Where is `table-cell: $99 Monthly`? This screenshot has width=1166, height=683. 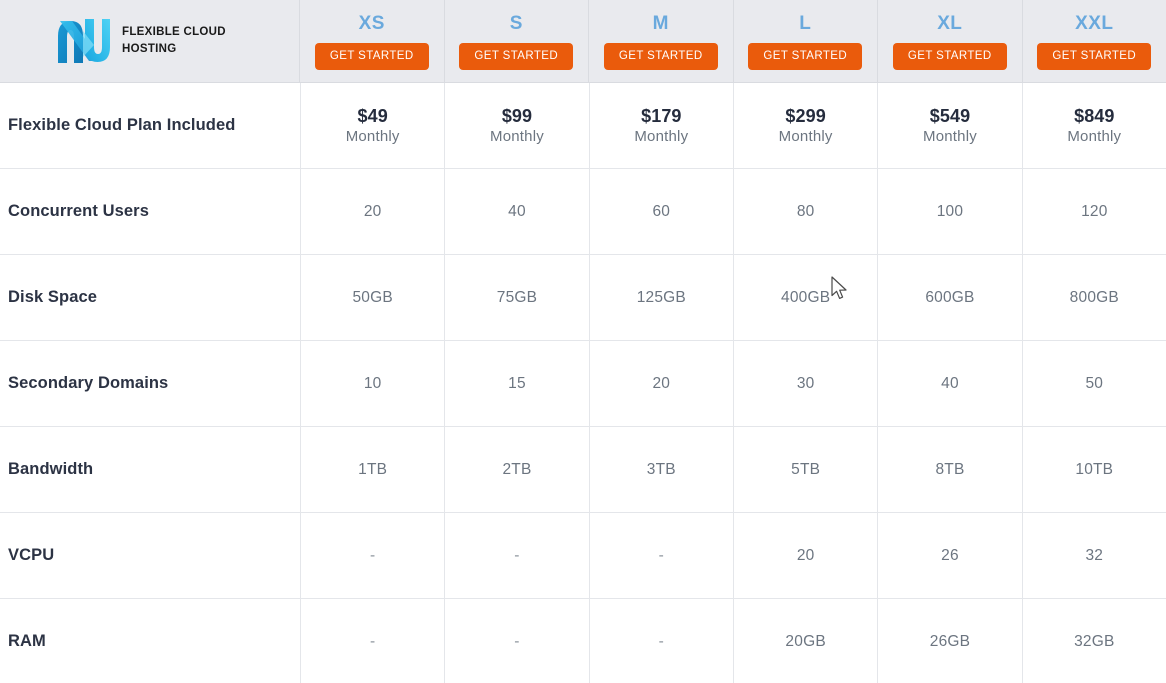 table-cell: $99 Monthly is located at coordinates (516, 125).